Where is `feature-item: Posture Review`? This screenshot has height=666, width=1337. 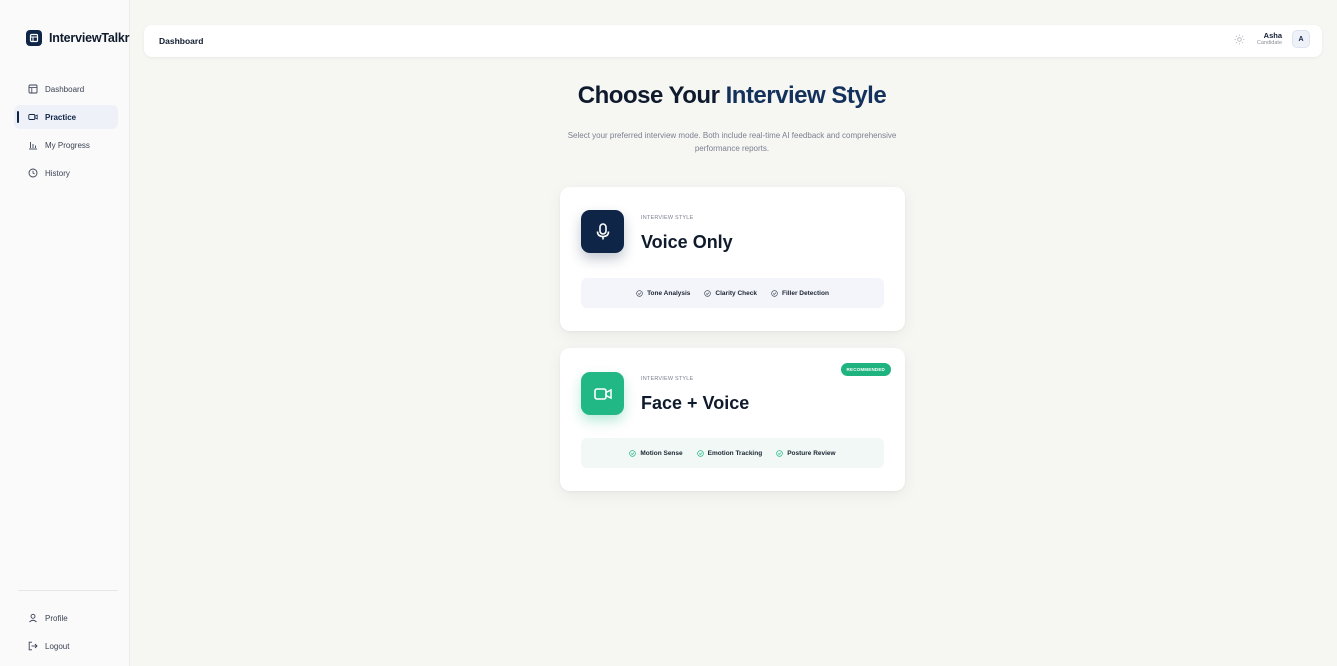 feature-item: Posture Review is located at coordinates (806, 453).